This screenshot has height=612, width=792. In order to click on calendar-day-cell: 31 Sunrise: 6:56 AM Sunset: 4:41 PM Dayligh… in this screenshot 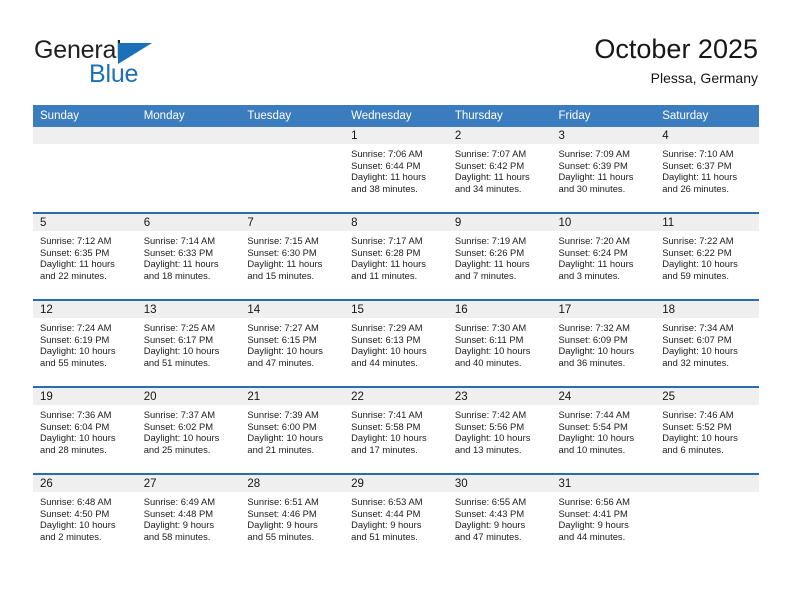, I will do `click(603, 516)`.